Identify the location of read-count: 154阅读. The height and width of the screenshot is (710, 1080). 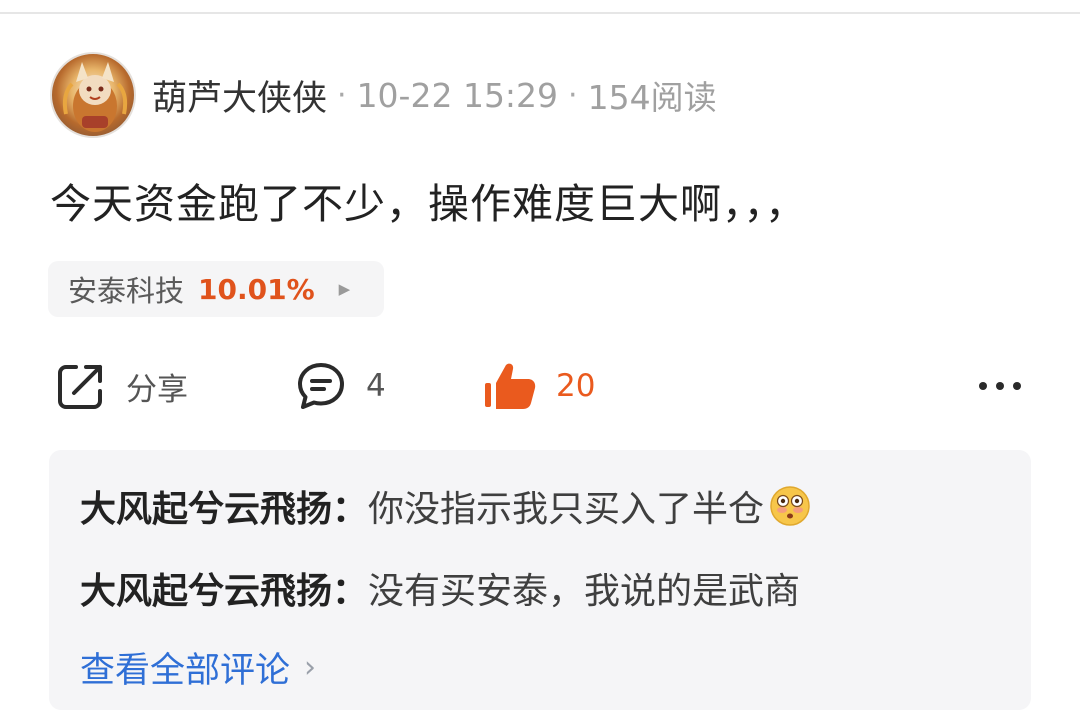
(652, 97).